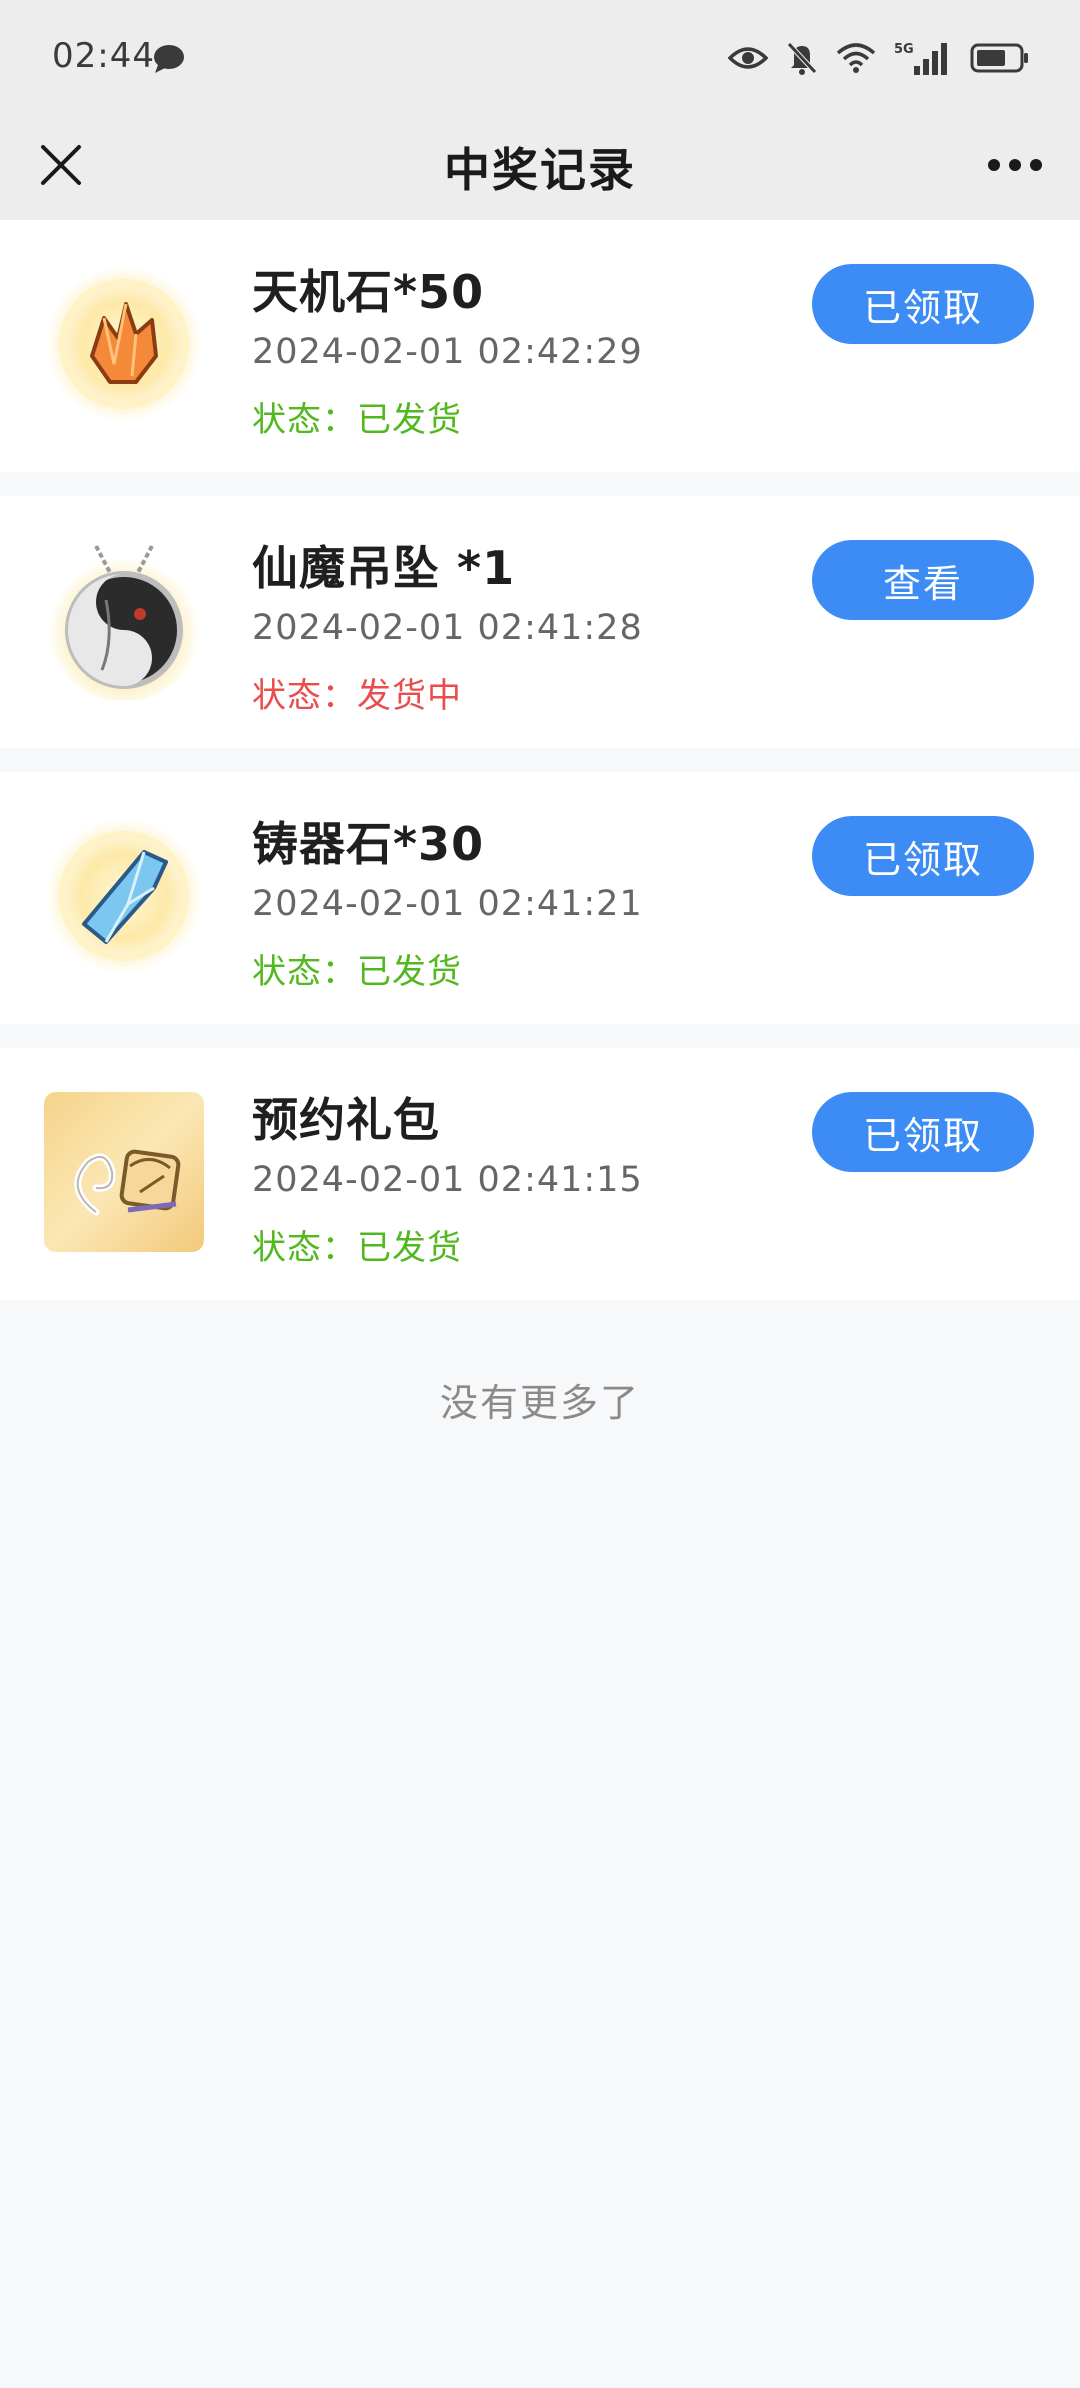  Describe the element at coordinates (124, 620) in the screenshot. I see `yin-yang-pendant-icon` at that location.